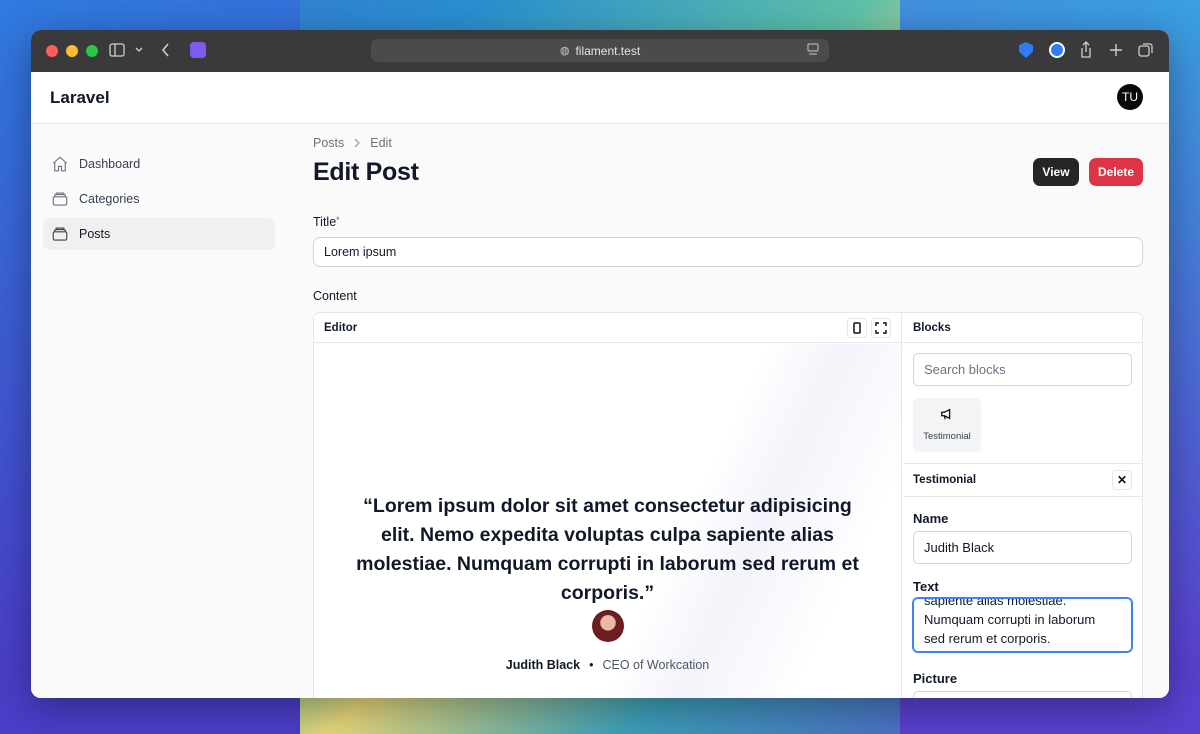 The width and height of the screenshot is (1200, 734). I want to click on globe-icon: ◍, so click(564, 51).